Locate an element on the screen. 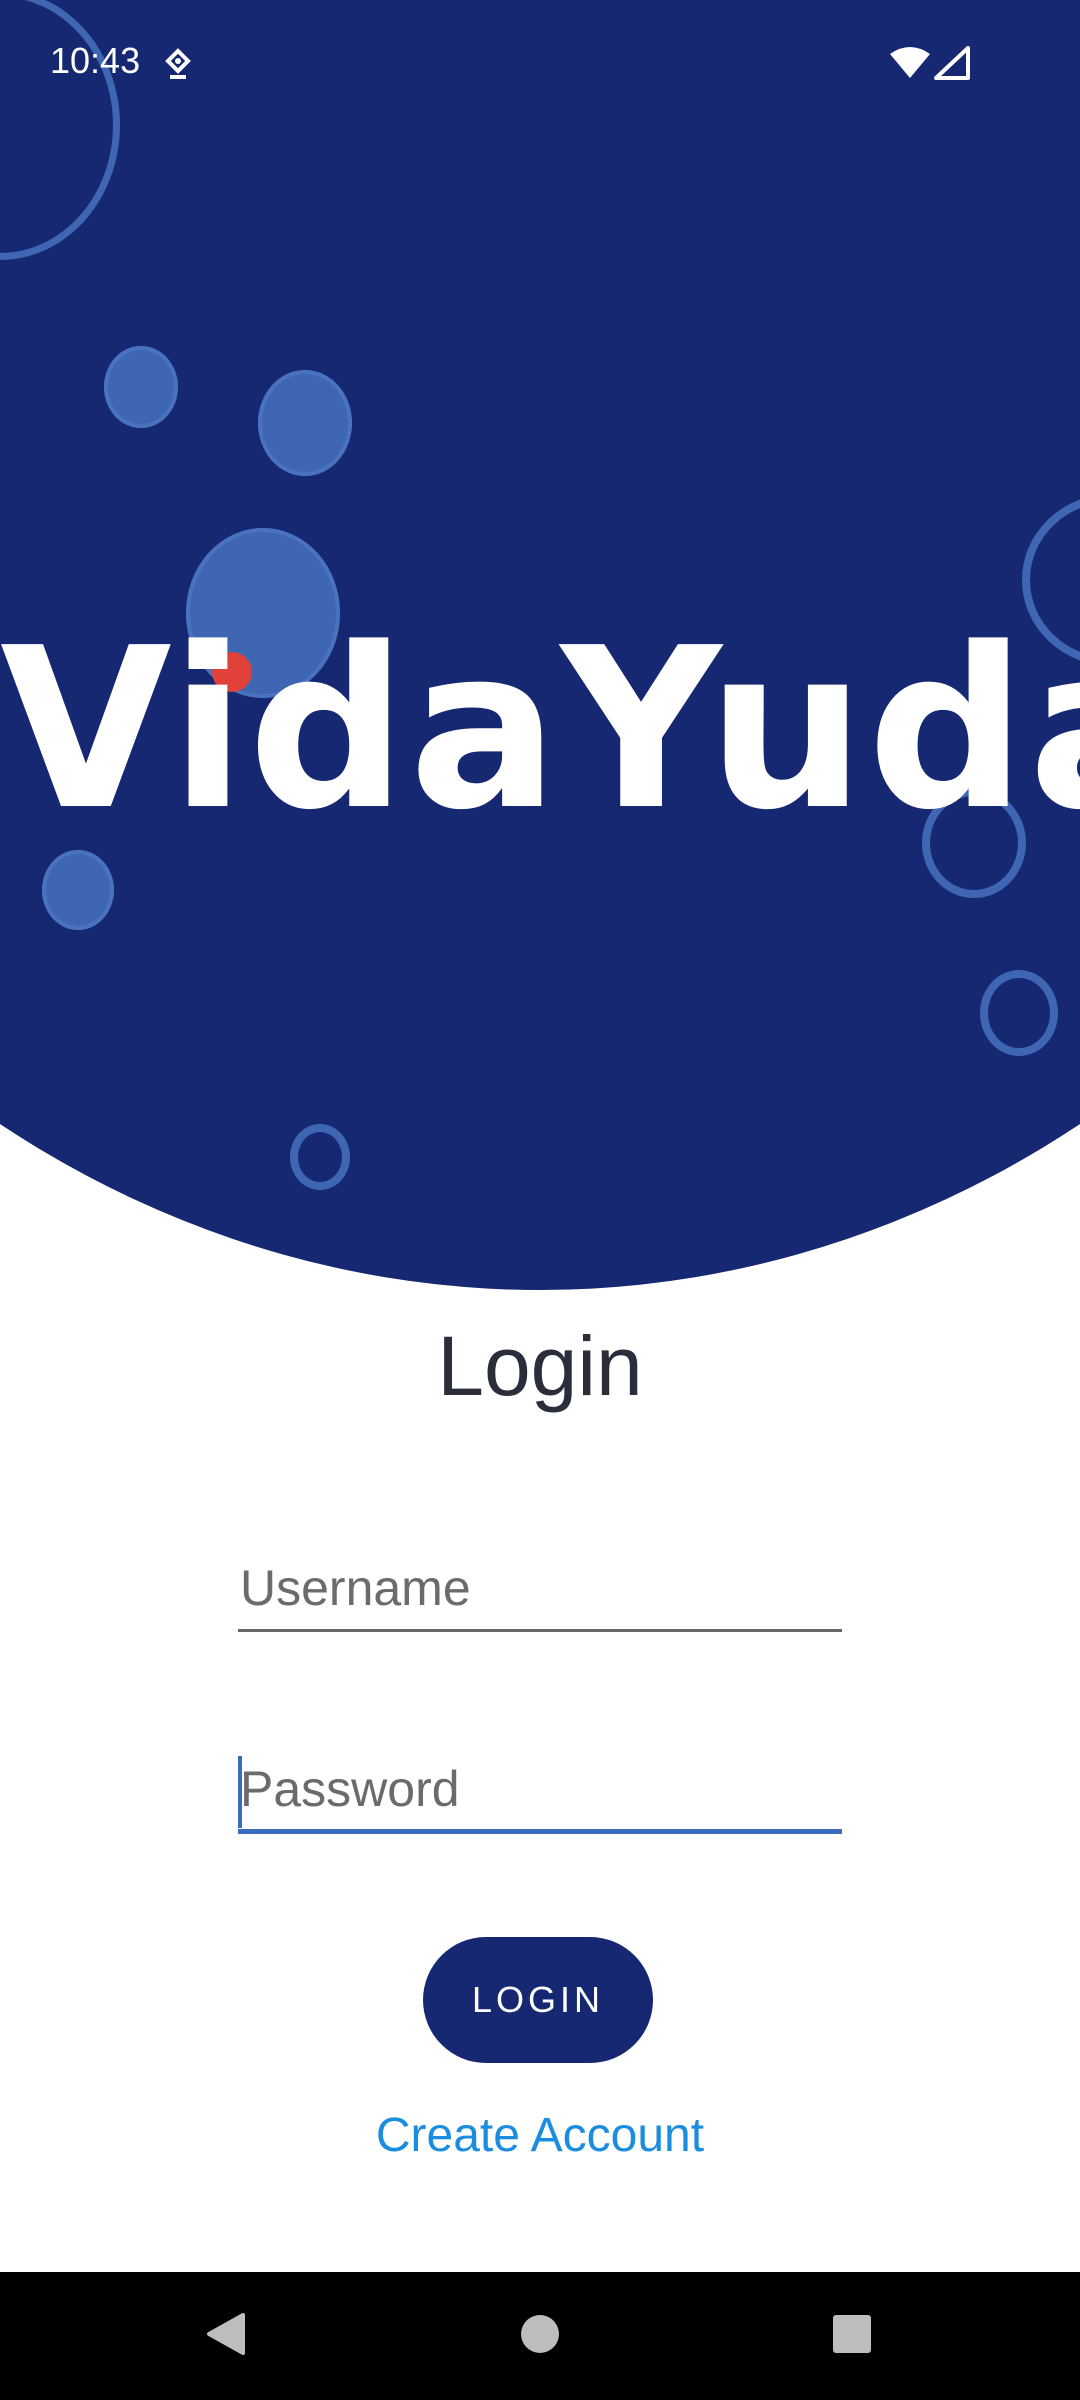 This screenshot has height=2400, width=1080. back-triangle-icon is located at coordinates (226, 2336).